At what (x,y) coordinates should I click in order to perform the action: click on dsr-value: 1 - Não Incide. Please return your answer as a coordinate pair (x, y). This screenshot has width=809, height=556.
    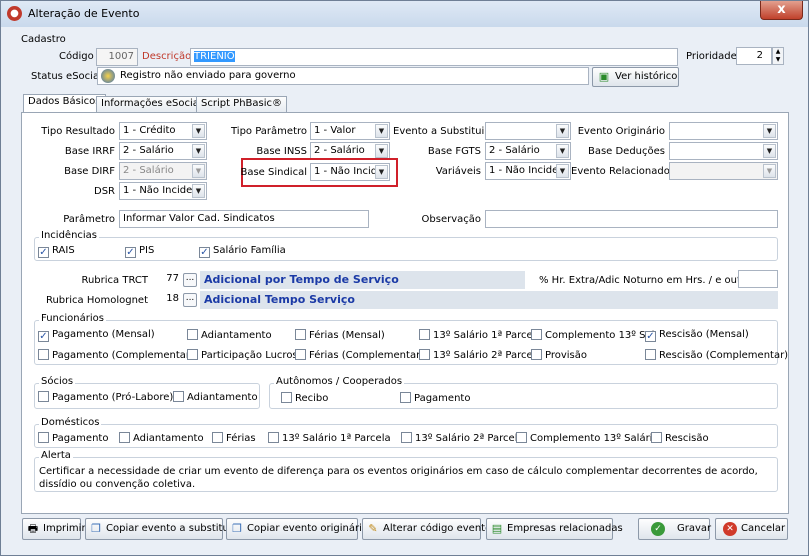
    Looking at the image, I should click on (158, 190).